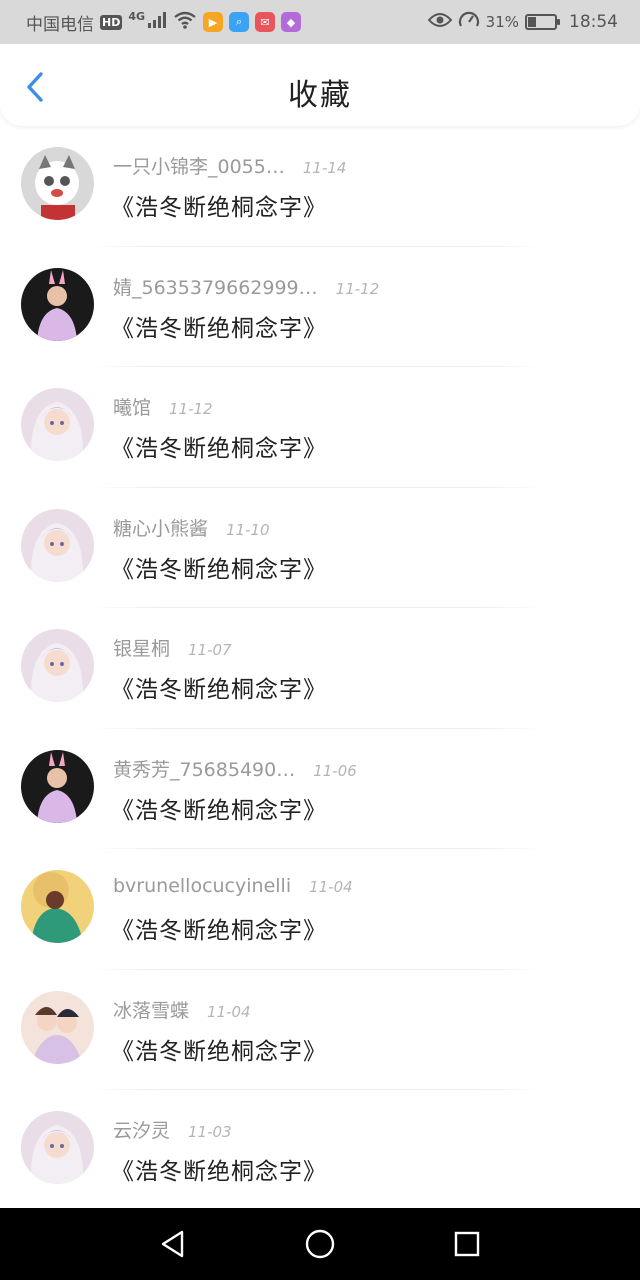  I want to click on list-item: 一只小锦李_0055… 11-14 《浩冬断绝桐念字》, so click(320, 186).